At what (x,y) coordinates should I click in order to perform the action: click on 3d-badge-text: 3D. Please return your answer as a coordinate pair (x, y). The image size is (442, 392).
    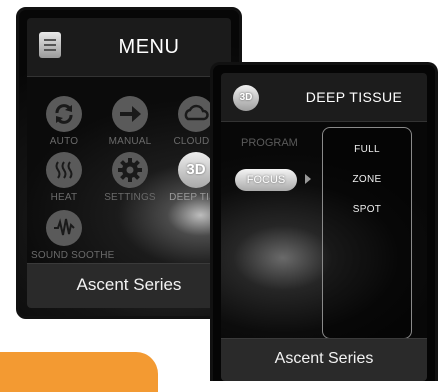
    Looking at the image, I should click on (196, 169).